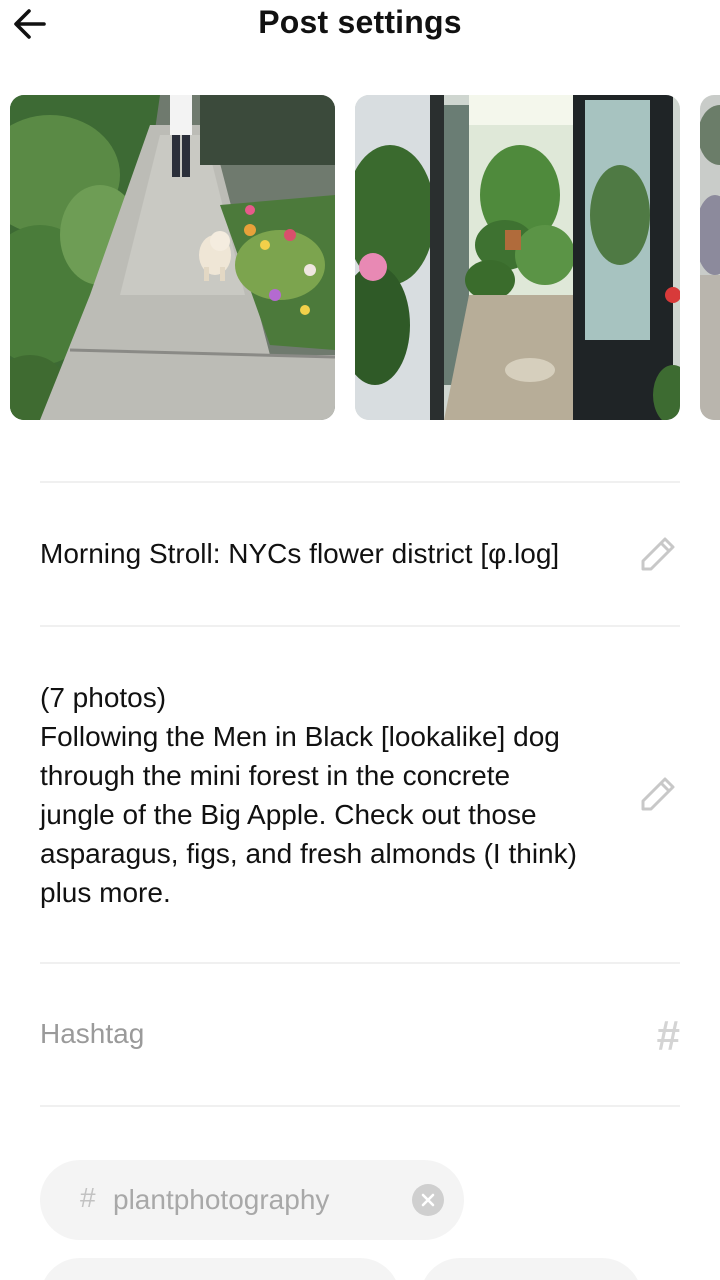 The height and width of the screenshot is (1280, 720). What do you see at coordinates (288, 814) in the screenshot?
I see `description-line: jungle of the Big Apple. Check out those` at bounding box center [288, 814].